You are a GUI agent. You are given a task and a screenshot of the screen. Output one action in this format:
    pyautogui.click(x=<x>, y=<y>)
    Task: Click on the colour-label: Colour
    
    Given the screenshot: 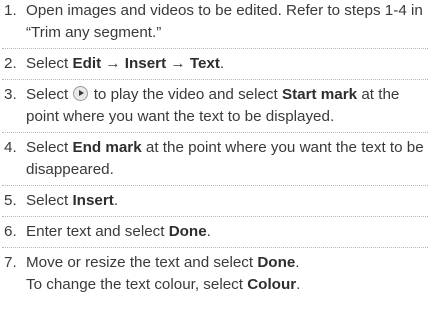 What is the action you would take?
    pyautogui.click(x=272, y=284)
    